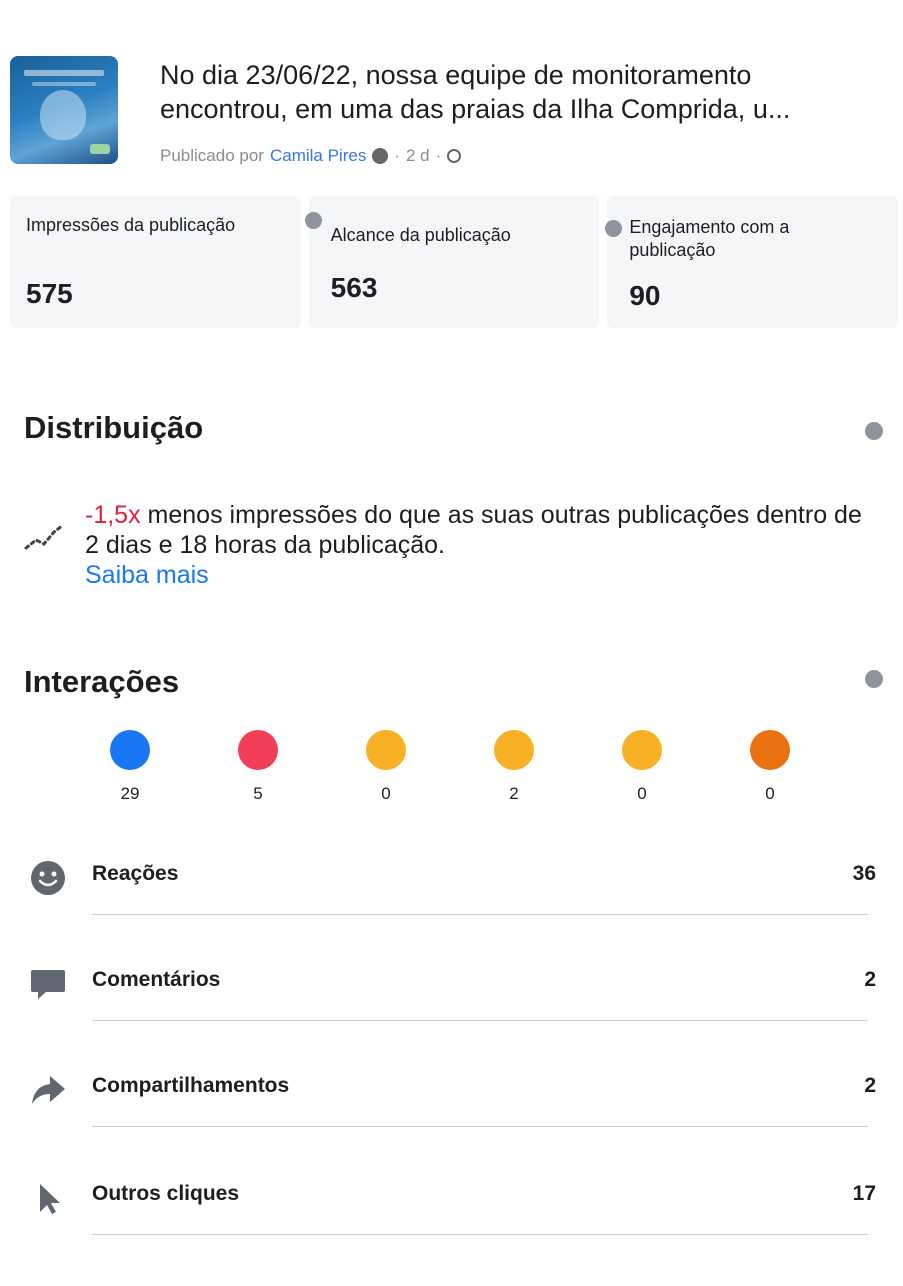 Image resolution: width=903 pixels, height=1286 pixels. What do you see at coordinates (131, 225) in the screenshot?
I see `metric-label: Impressões da publicação` at bounding box center [131, 225].